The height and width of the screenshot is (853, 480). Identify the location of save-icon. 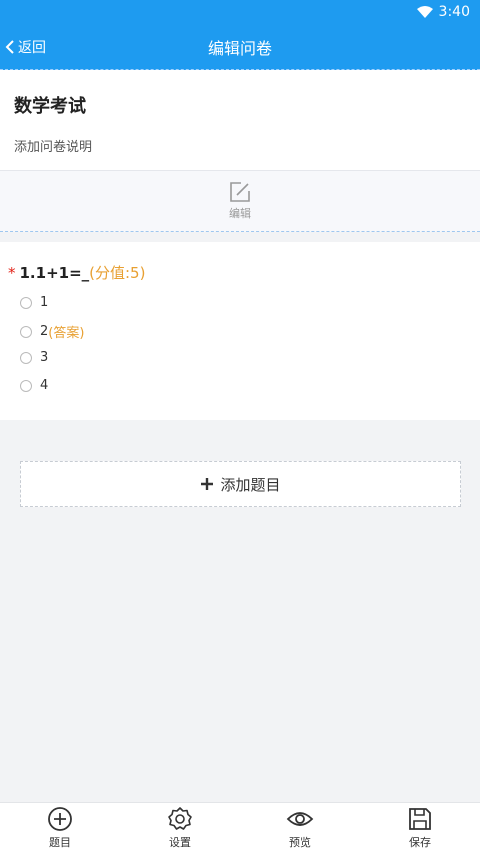
(420, 819).